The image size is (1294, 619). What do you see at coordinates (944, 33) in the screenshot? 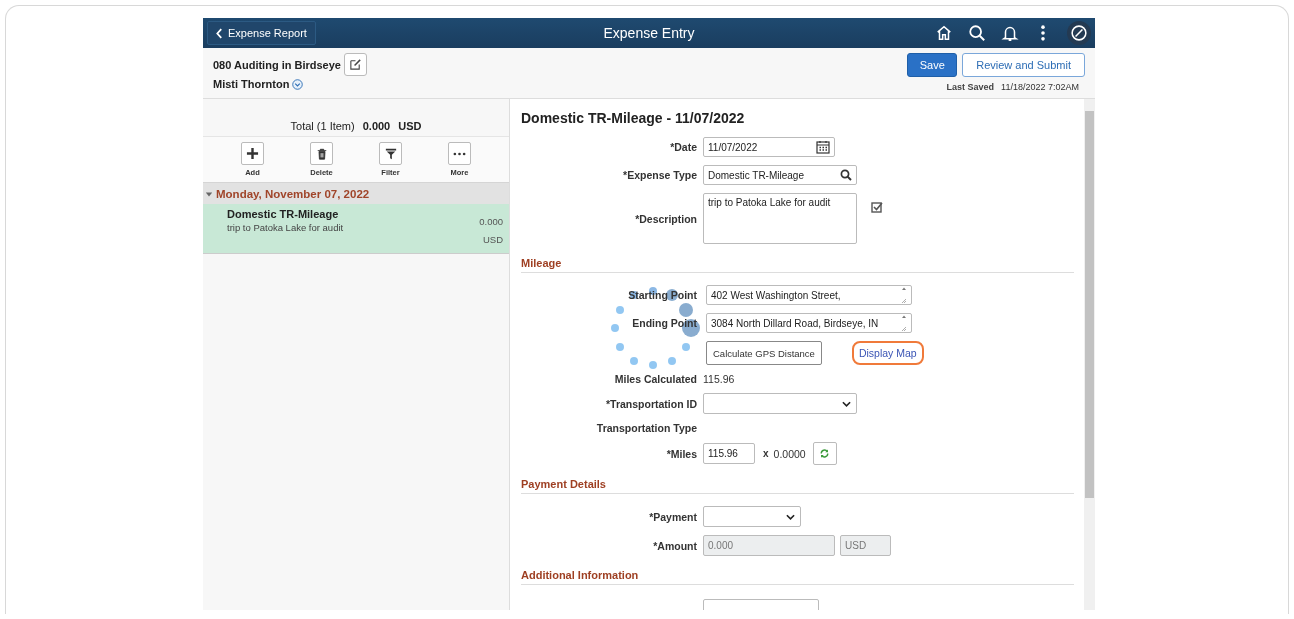
I see `home-icon` at bounding box center [944, 33].